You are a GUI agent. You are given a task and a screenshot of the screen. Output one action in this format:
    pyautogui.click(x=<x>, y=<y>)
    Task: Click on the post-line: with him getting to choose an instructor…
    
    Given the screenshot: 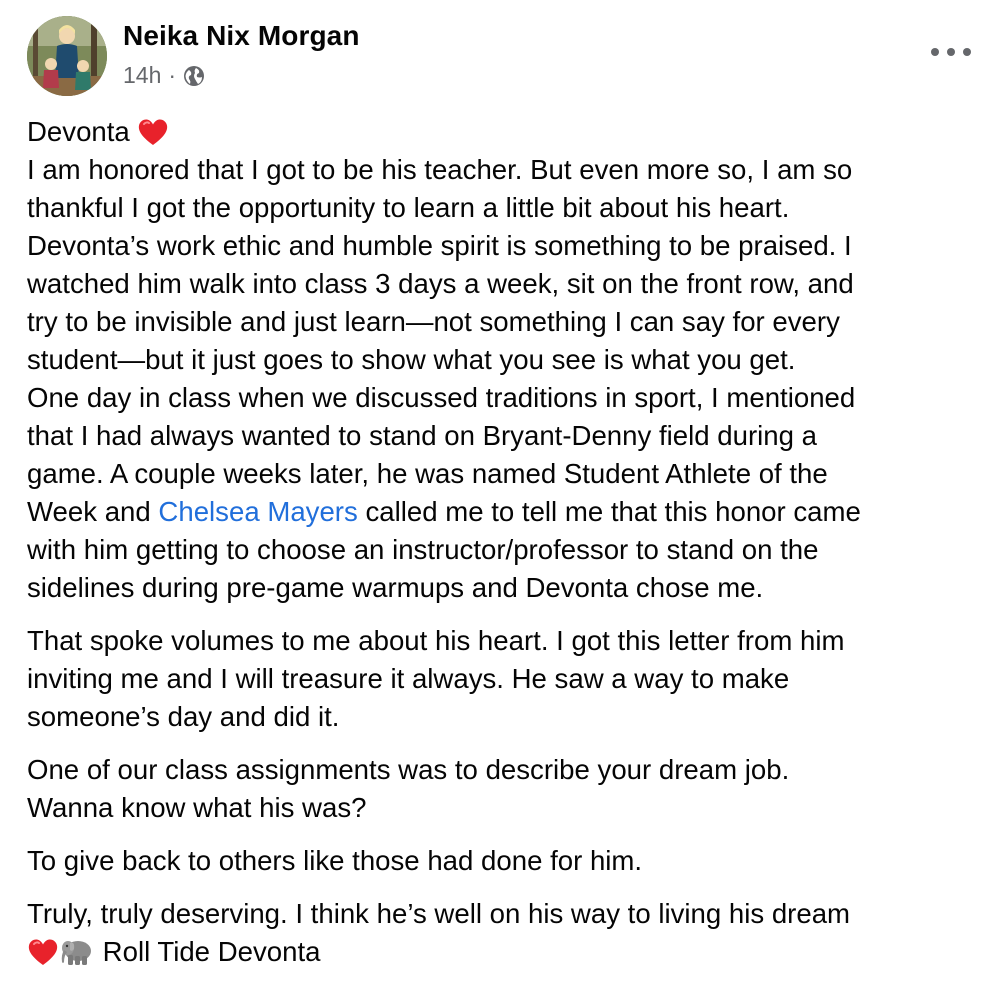 What is the action you would take?
    pyautogui.click(x=423, y=549)
    